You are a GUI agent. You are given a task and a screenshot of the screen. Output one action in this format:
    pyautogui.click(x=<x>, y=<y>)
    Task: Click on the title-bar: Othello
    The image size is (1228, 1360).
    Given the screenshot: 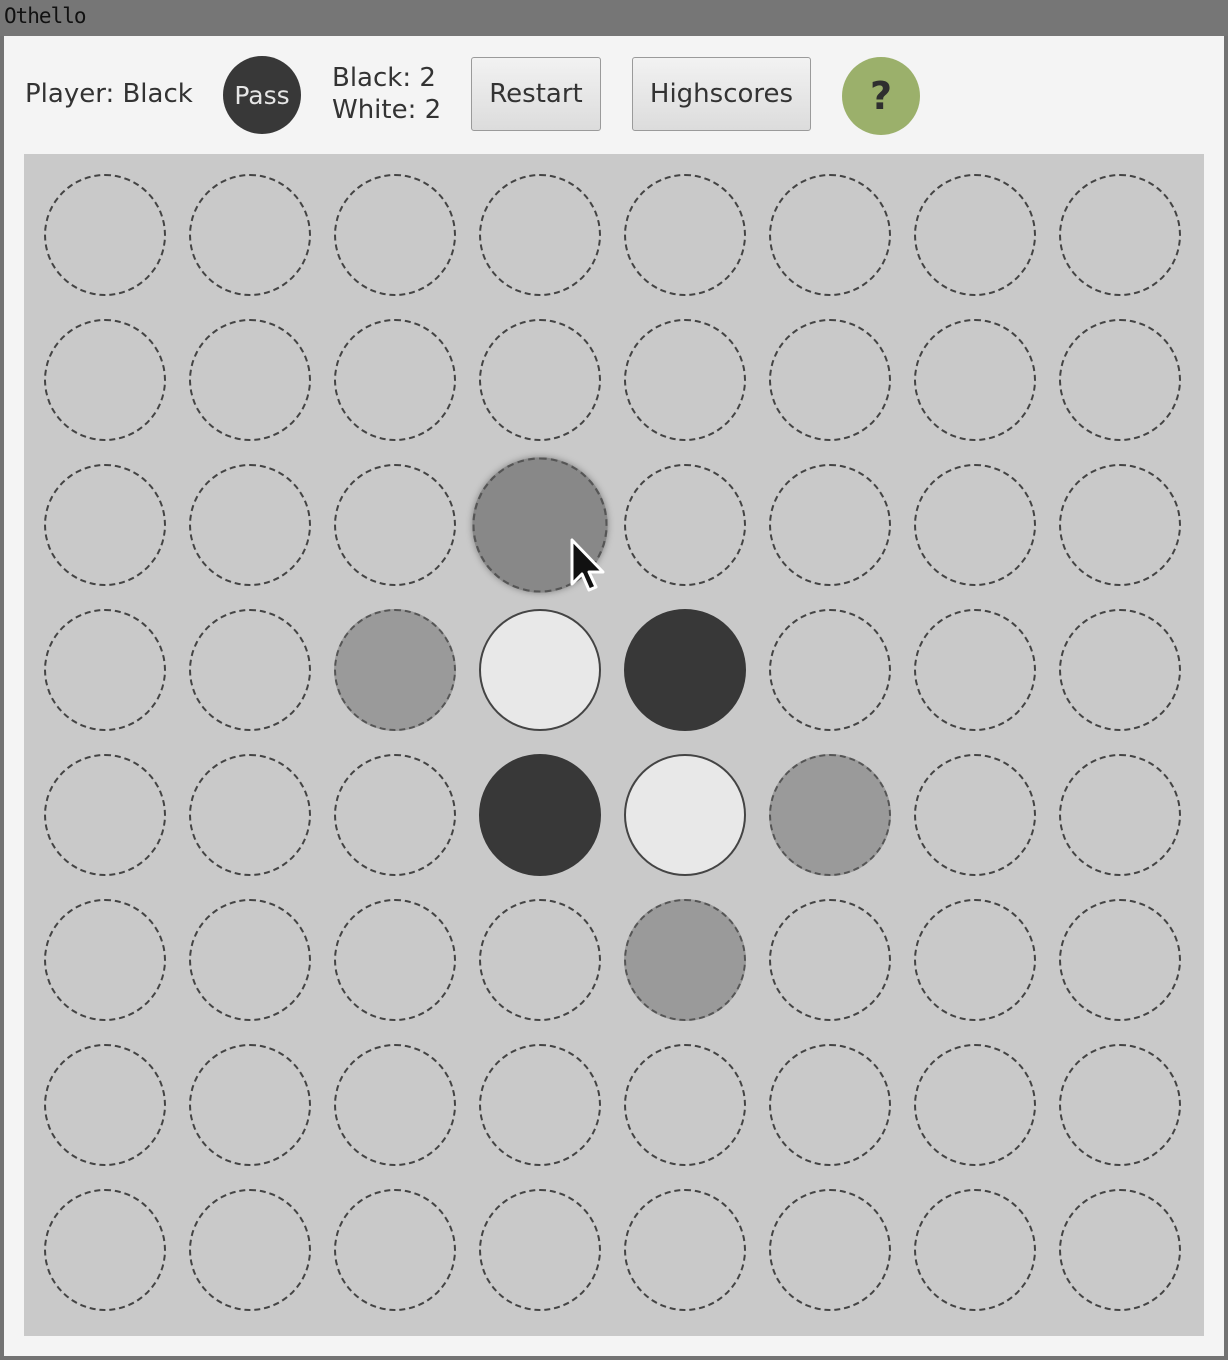 What is the action you would take?
    pyautogui.click(x=614, y=18)
    